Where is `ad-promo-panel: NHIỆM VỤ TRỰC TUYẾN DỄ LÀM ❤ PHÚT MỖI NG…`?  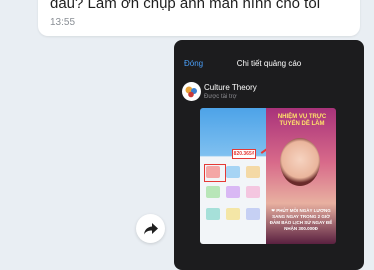
ad-promo-panel: NHIỆM VỤ TRỰC TUYẾN DỄ LÀM ❤ PHÚT MỖI NG… is located at coordinates (301, 176).